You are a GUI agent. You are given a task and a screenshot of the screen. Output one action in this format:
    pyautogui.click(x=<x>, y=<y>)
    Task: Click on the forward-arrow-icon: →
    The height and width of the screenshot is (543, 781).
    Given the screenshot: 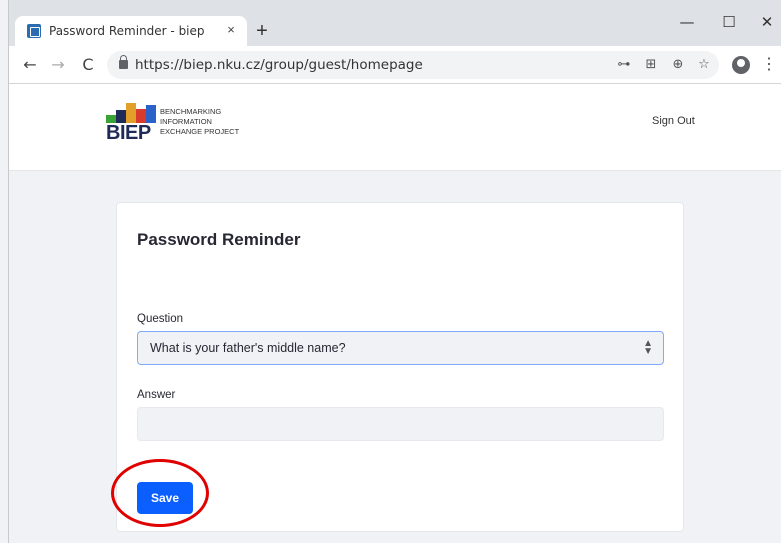 What is the action you would take?
    pyautogui.click(x=58, y=65)
    